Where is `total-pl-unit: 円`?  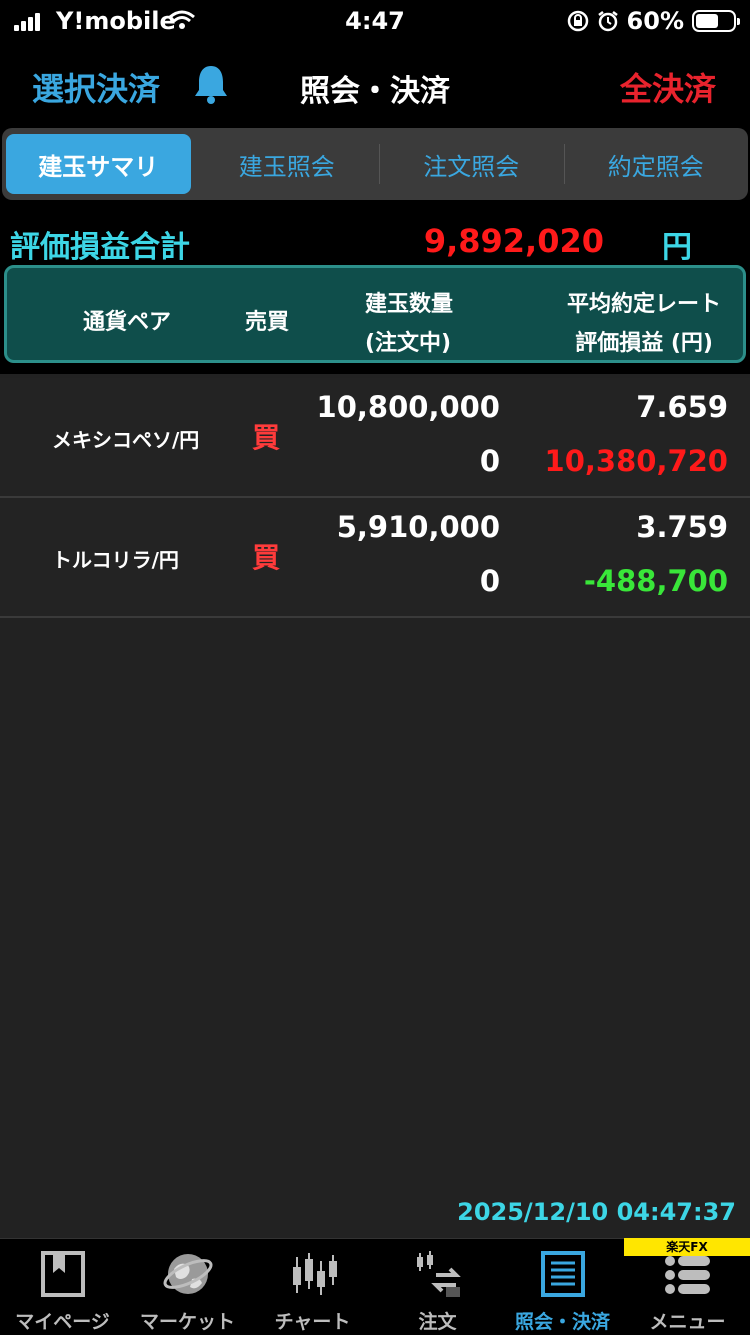
total-pl-unit: 円 is located at coordinates (677, 247).